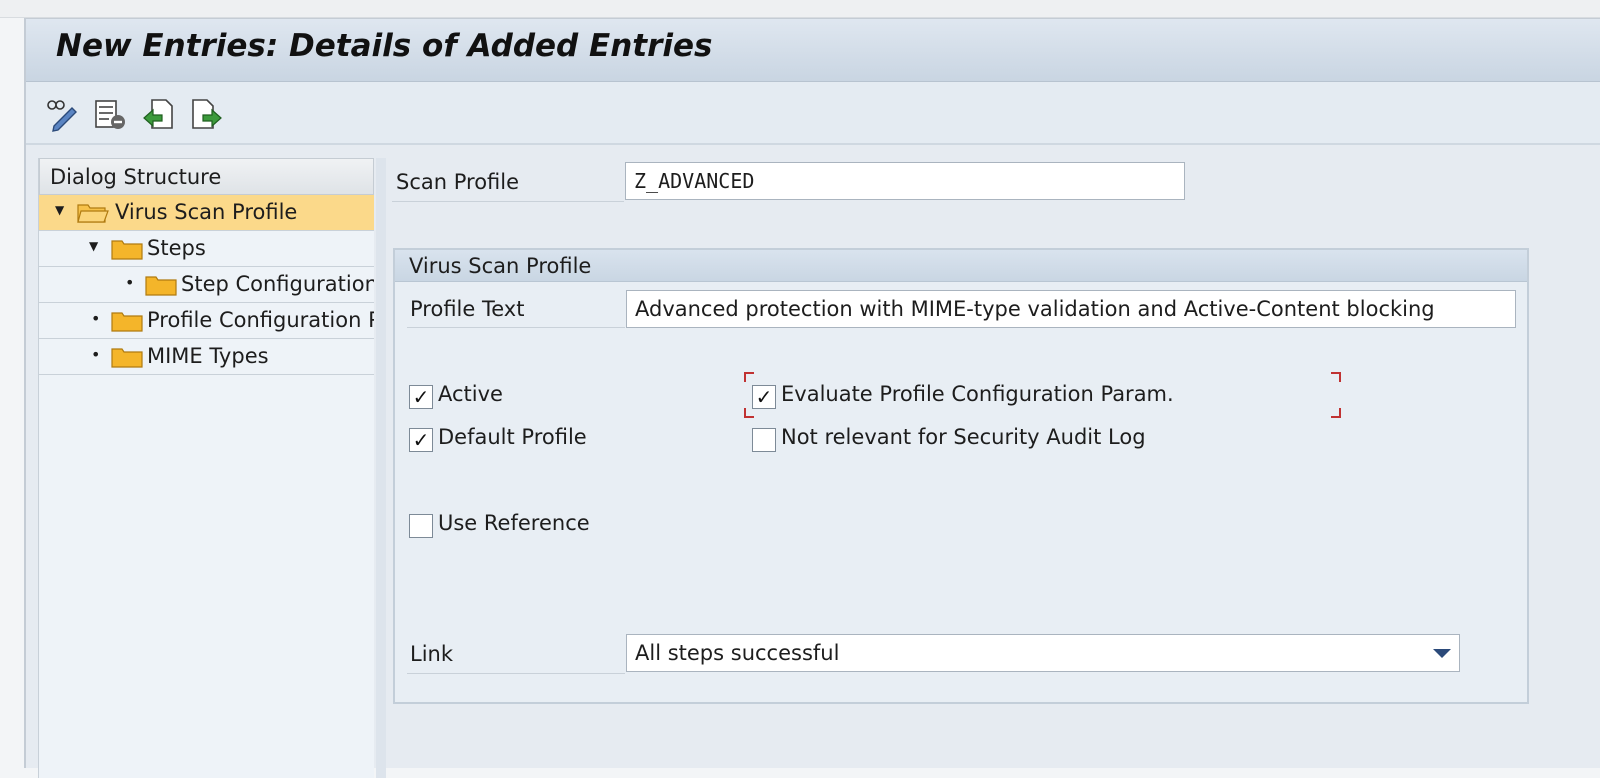 The width and height of the screenshot is (1600, 778). Describe the element at coordinates (764, 397) in the screenshot. I see `evaluate-param-checkbox: ✓` at that location.